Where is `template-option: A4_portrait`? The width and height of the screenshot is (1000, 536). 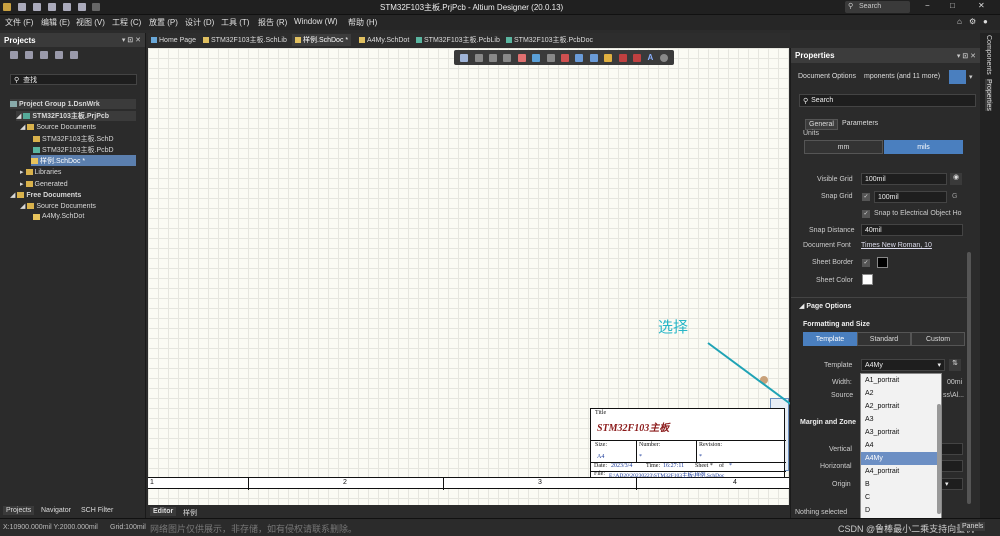 template-option: A4_portrait is located at coordinates (901, 471).